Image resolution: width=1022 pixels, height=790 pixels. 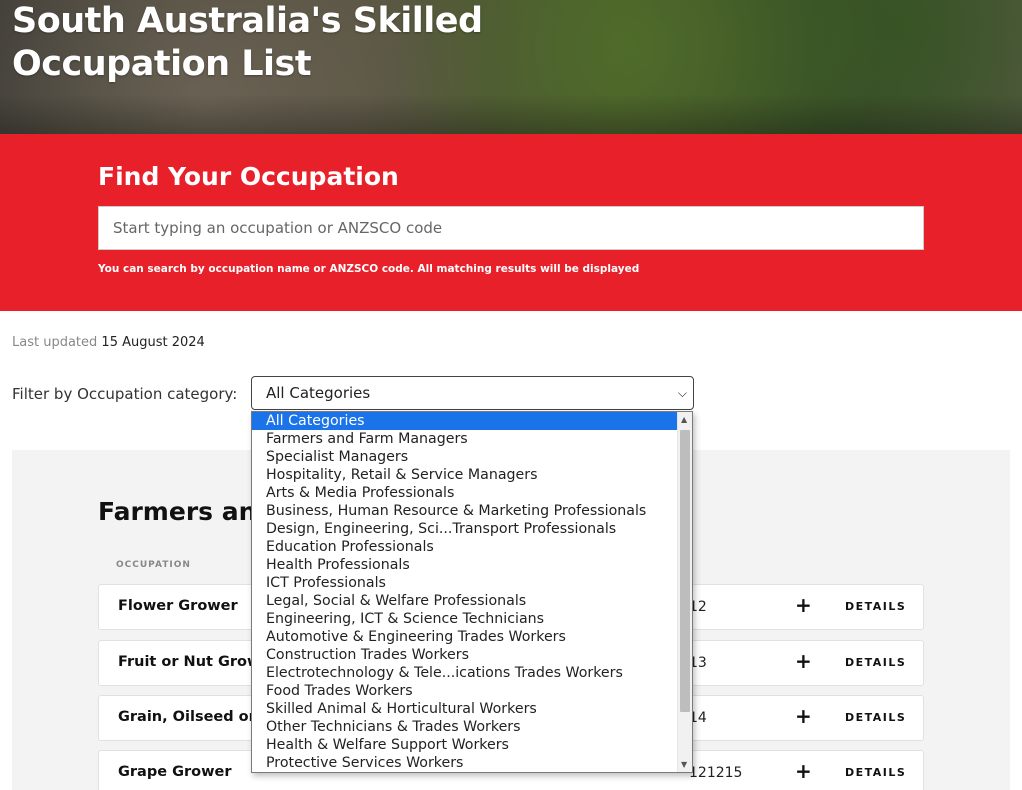 I want to click on last-updated: Last updated 15 August 2024, so click(x=108, y=342).